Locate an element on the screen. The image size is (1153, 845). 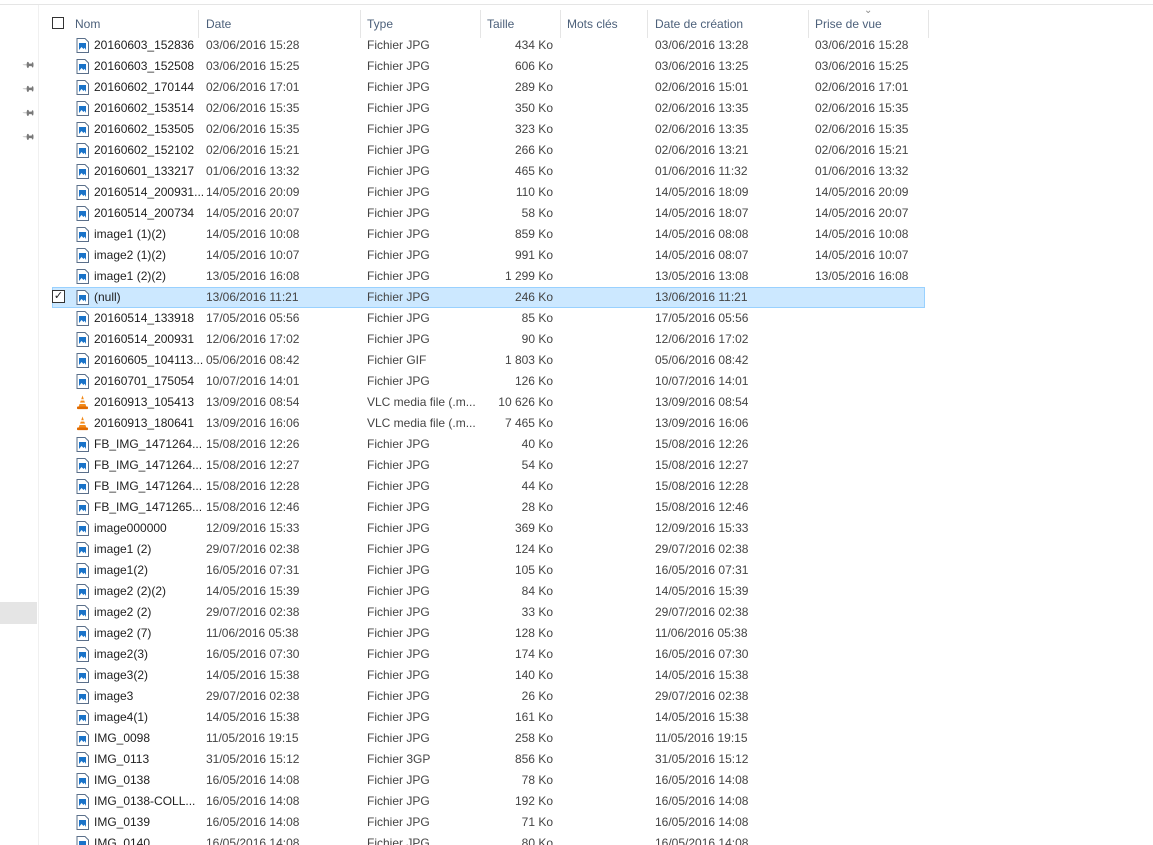
file-name: 20160601_133217 is located at coordinates (144, 171).